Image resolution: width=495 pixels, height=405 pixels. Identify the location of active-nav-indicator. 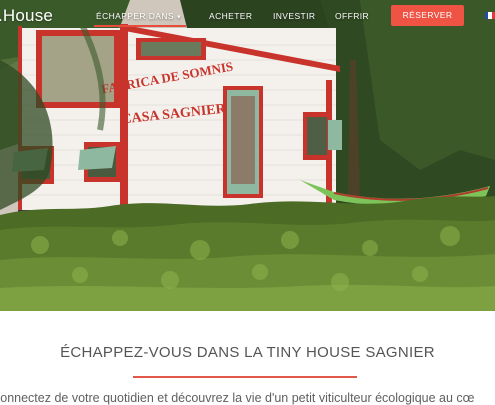
(140, 26).